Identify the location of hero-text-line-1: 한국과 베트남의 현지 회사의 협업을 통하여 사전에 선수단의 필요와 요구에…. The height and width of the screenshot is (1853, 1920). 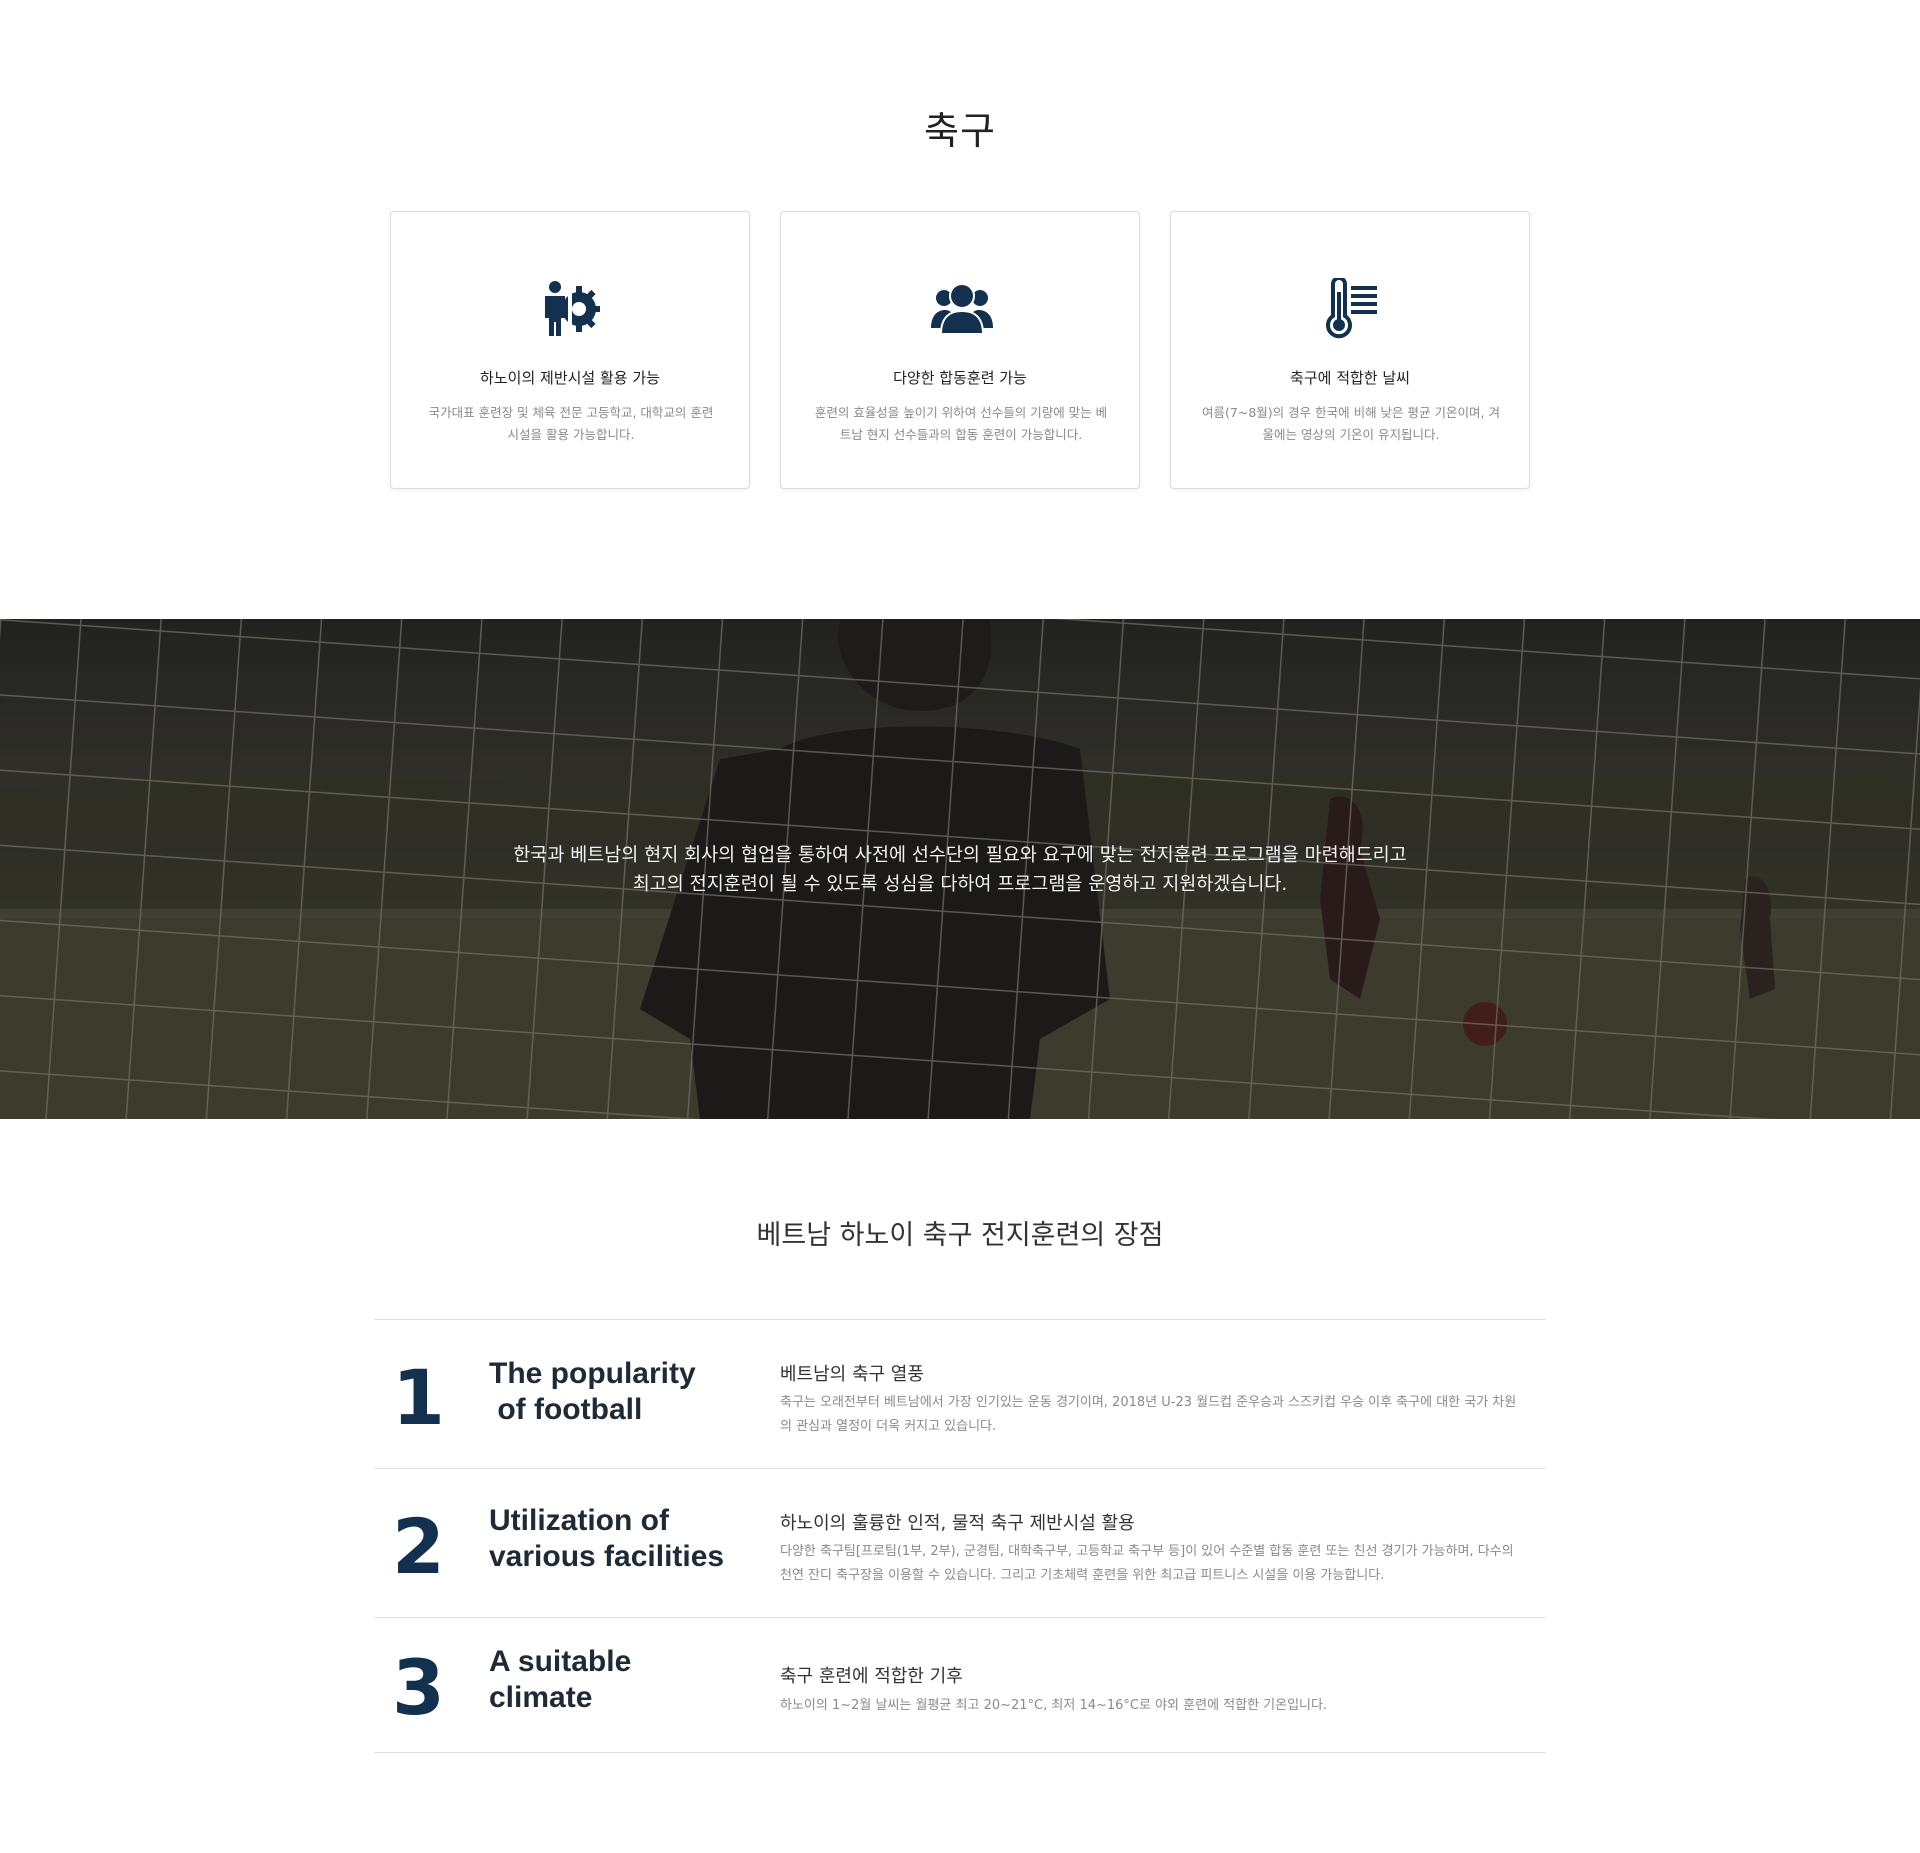
(960, 855).